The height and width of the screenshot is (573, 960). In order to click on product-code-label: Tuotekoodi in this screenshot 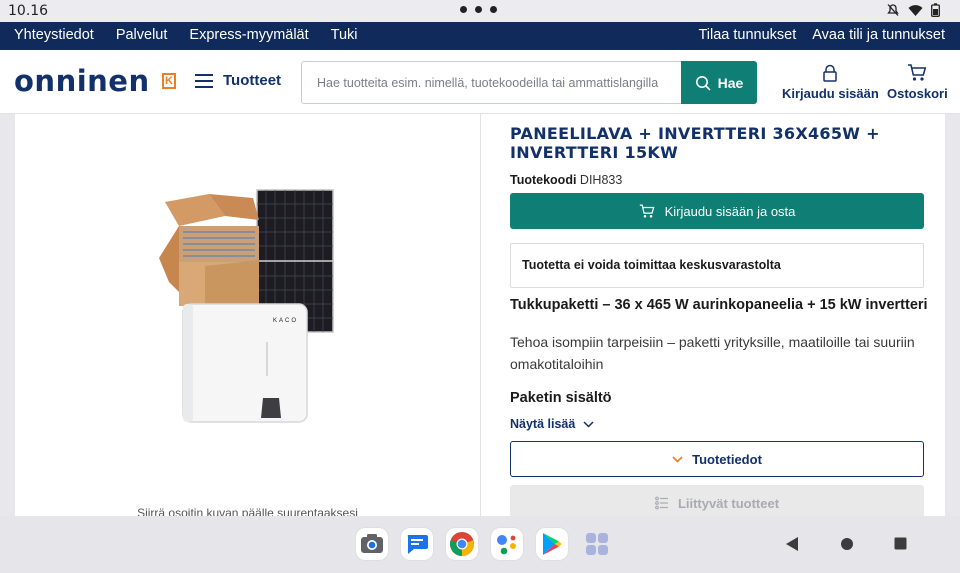, I will do `click(543, 180)`.